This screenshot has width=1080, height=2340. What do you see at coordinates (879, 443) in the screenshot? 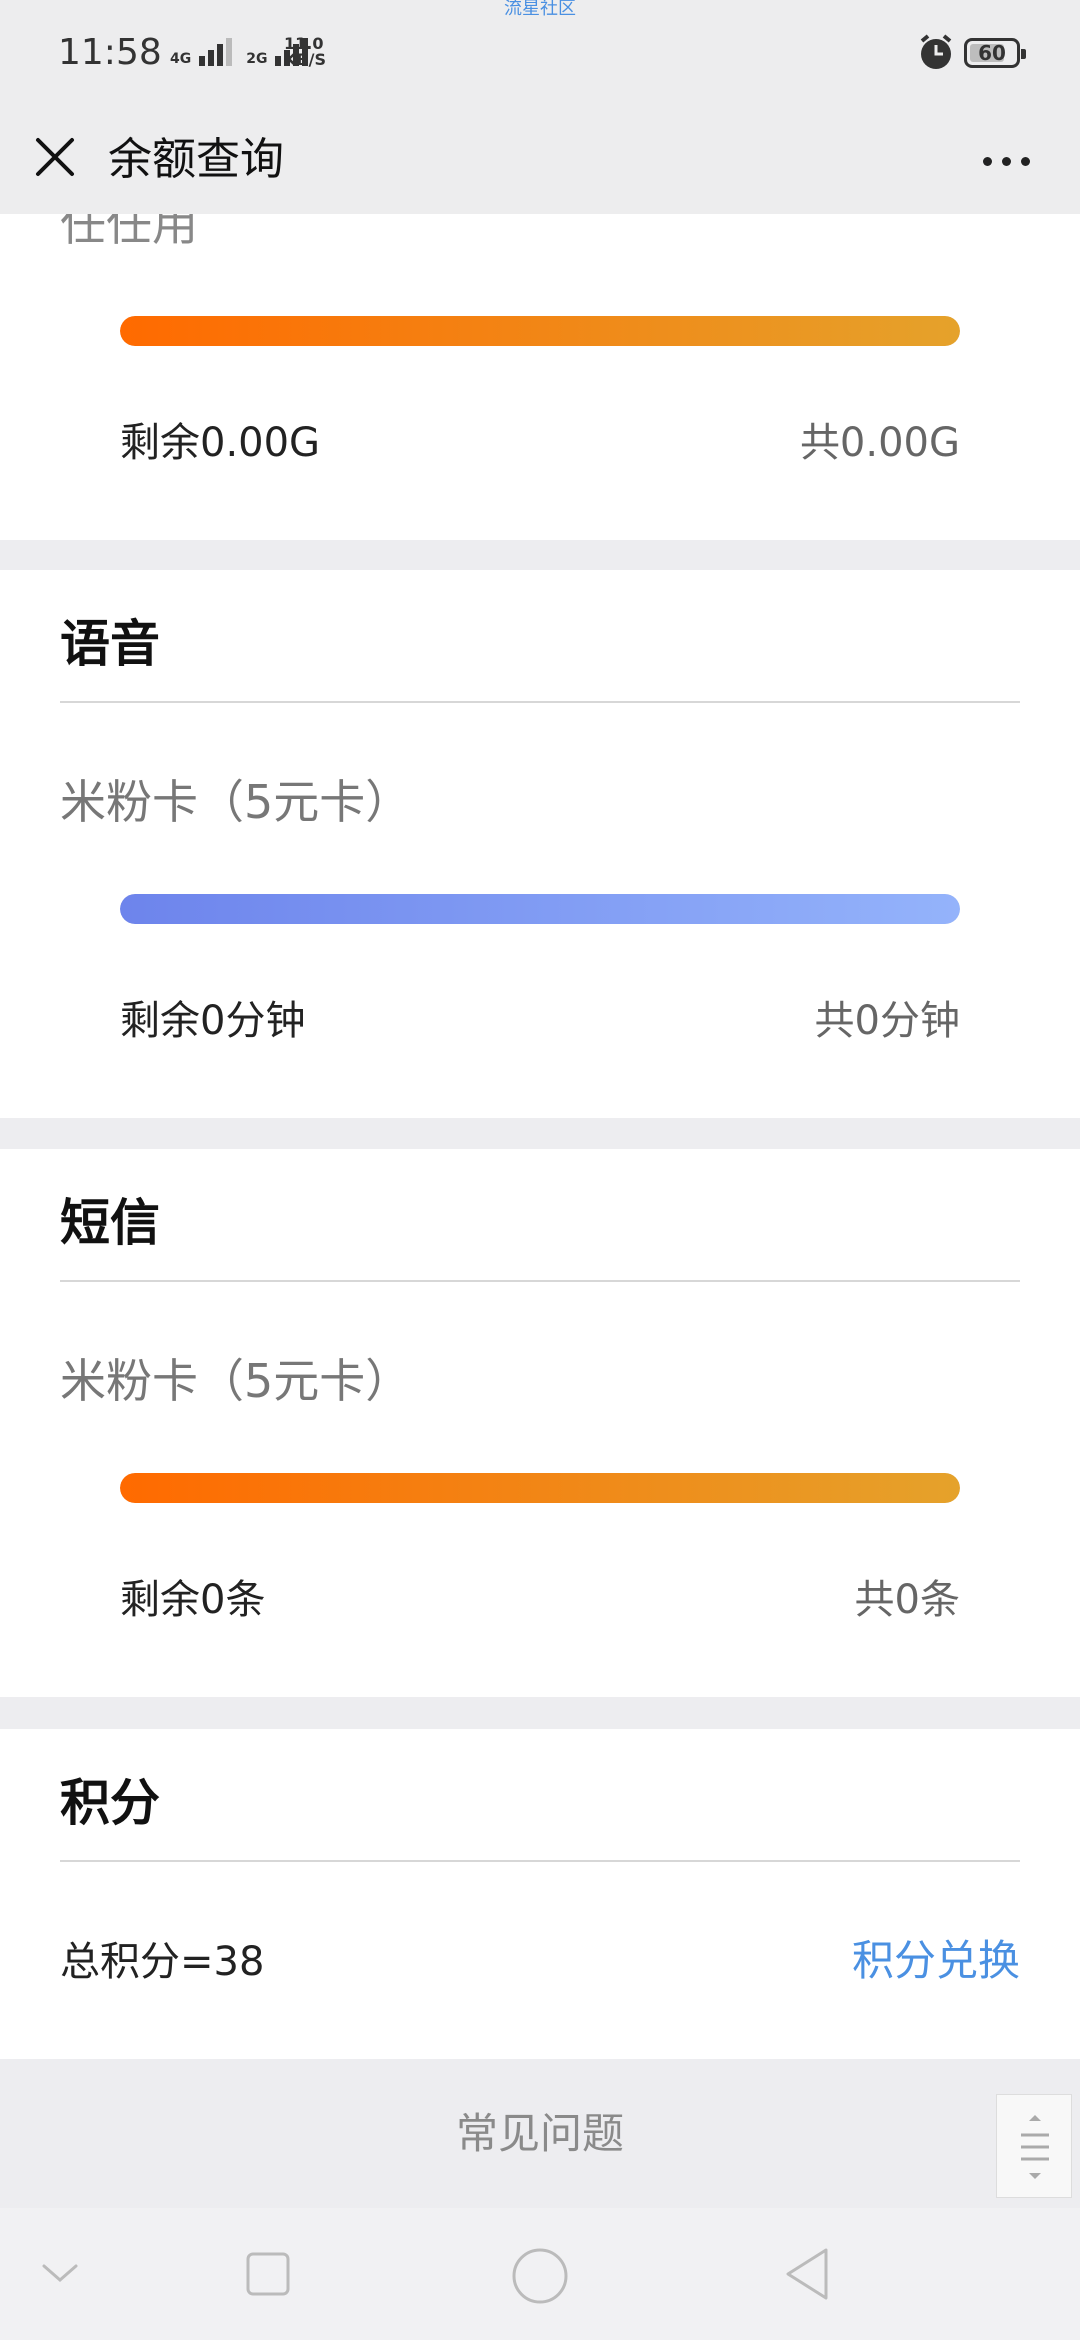
I see `data-total: 共0.00G` at bounding box center [879, 443].